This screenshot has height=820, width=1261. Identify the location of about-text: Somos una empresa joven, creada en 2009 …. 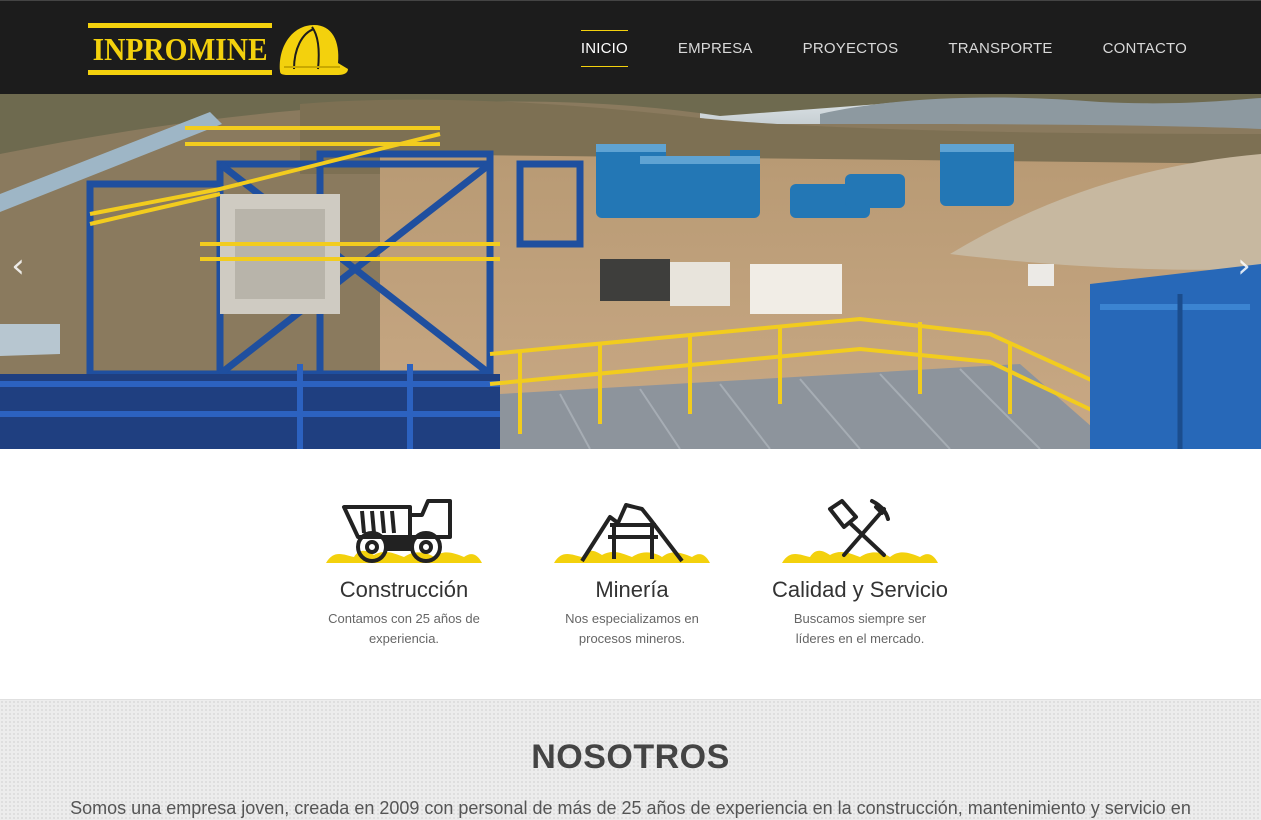
(630, 808).